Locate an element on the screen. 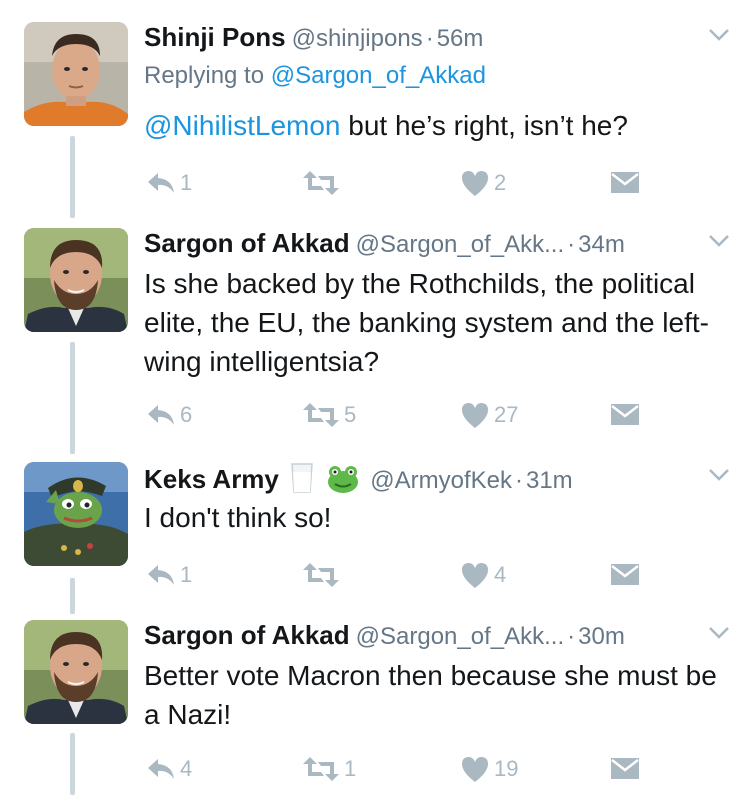 Image resolution: width=750 pixels, height=795 pixels. like-button: 27 is located at coordinates (489, 415).